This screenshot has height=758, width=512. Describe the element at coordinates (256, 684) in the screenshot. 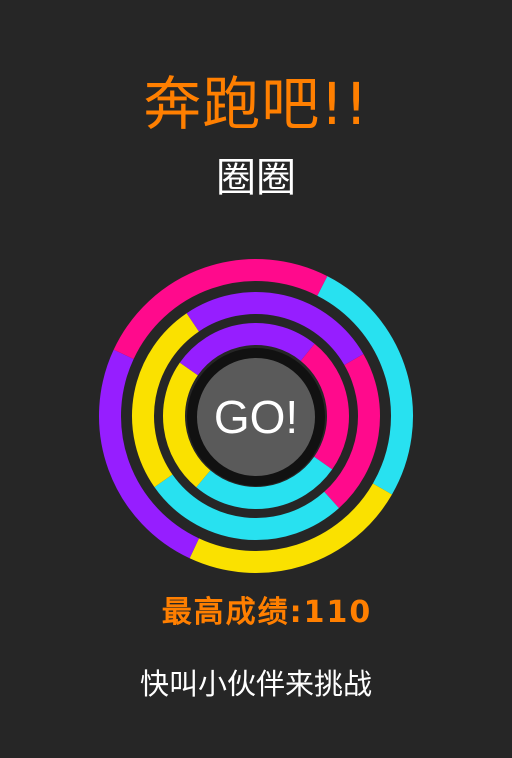

I see `challenge-friends-link: 快叫小伙伴来挑战` at that location.